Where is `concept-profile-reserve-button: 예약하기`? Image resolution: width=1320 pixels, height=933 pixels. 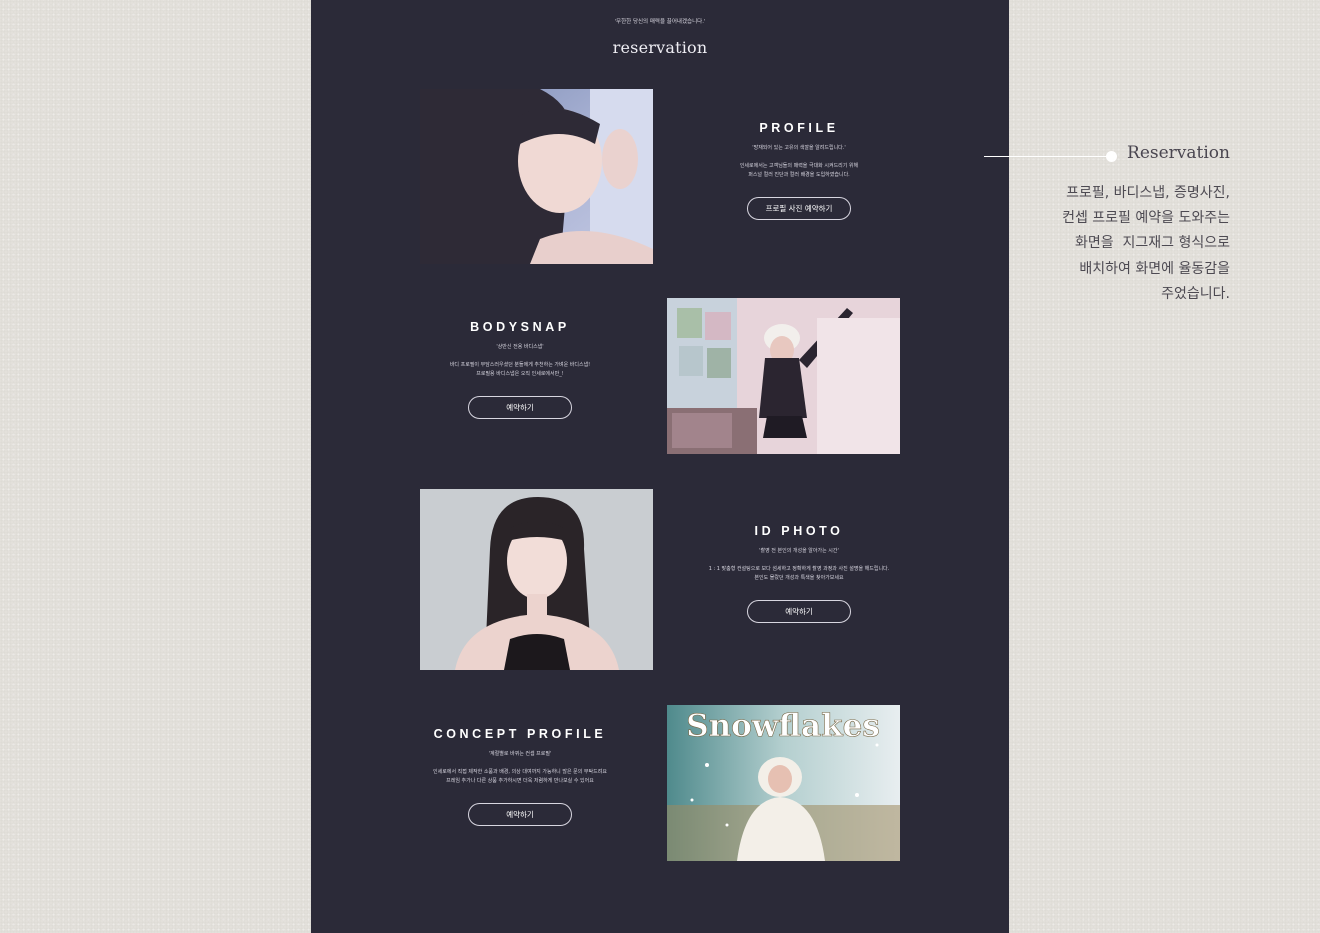
concept-profile-reserve-button: 예약하기 is located at coordinates (520, 814).